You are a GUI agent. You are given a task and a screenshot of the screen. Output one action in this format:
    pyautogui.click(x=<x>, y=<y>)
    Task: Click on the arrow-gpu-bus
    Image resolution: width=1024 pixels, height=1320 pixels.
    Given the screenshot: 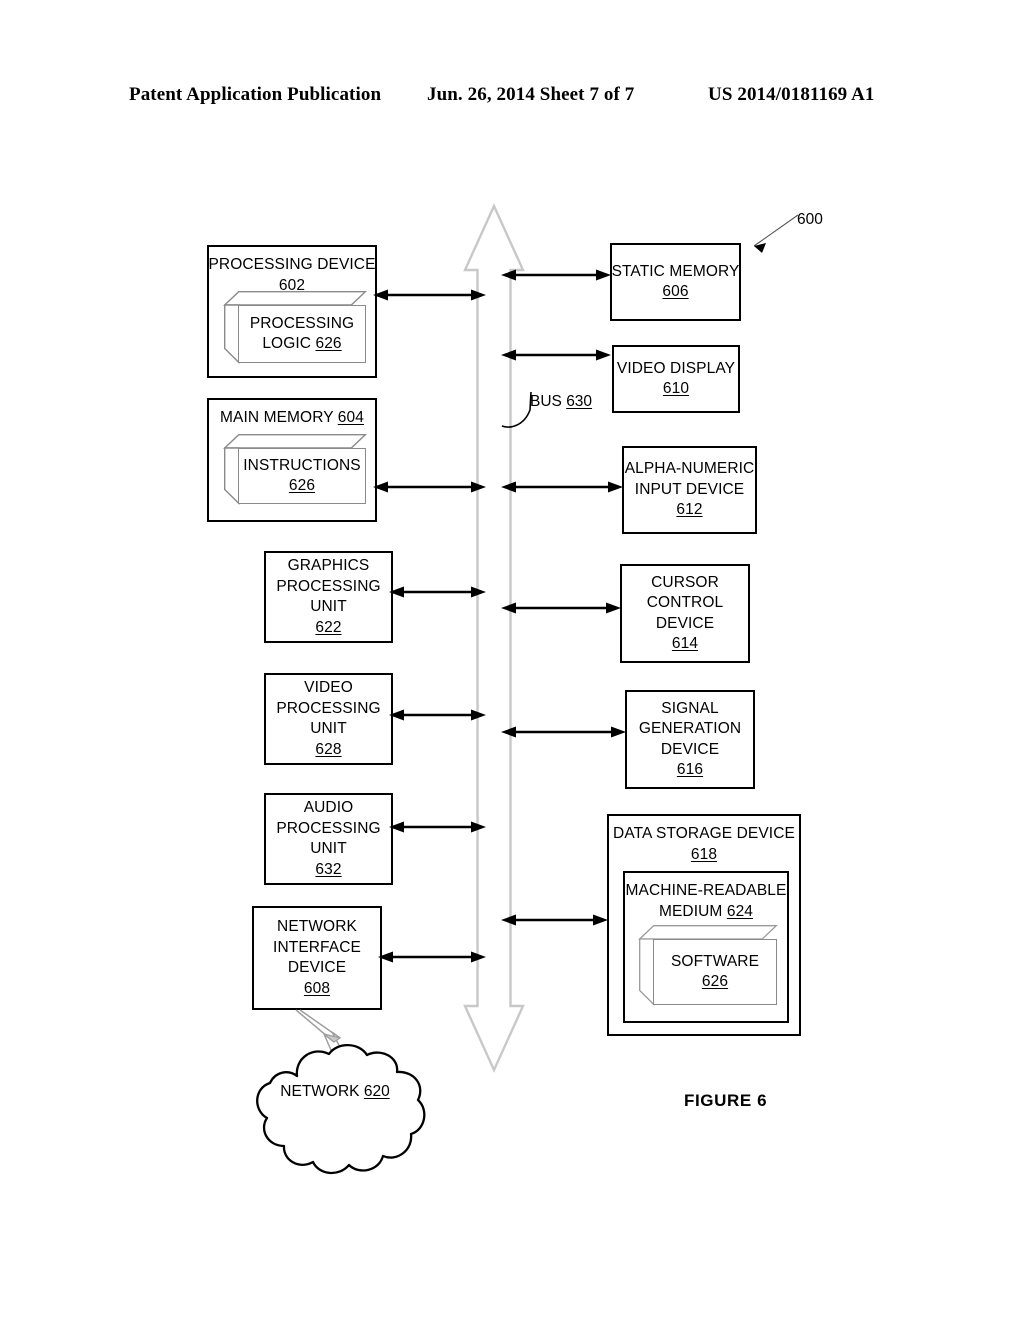 What is the action you would take?
    pyautogui.click(x=437, y=592)
    